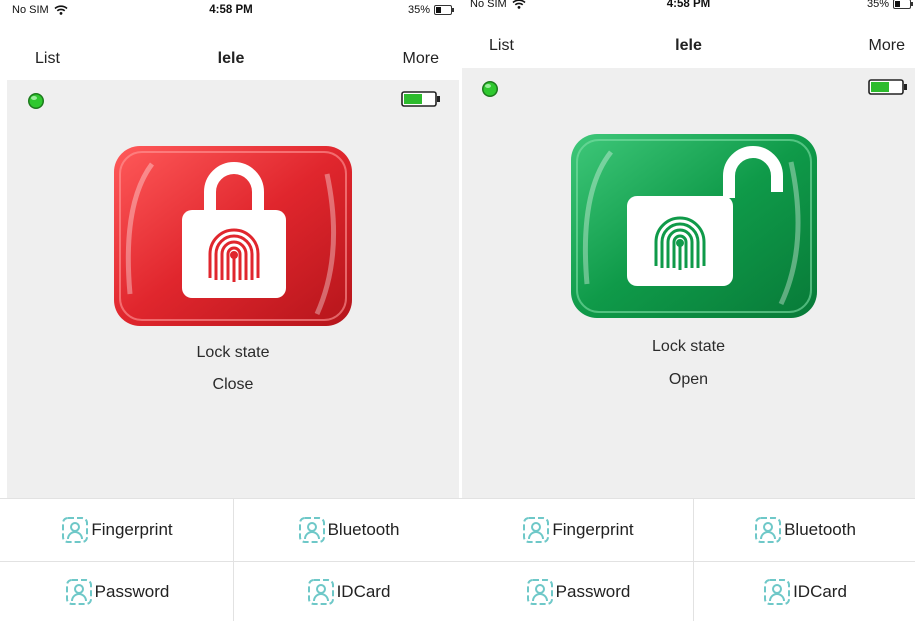 This screenshot has height=621, width=915. What do you see at coordinates (694, 226) in the screenshot?
I see `padlock-open-fingerprint-icon` at bounding box center [694, 226].